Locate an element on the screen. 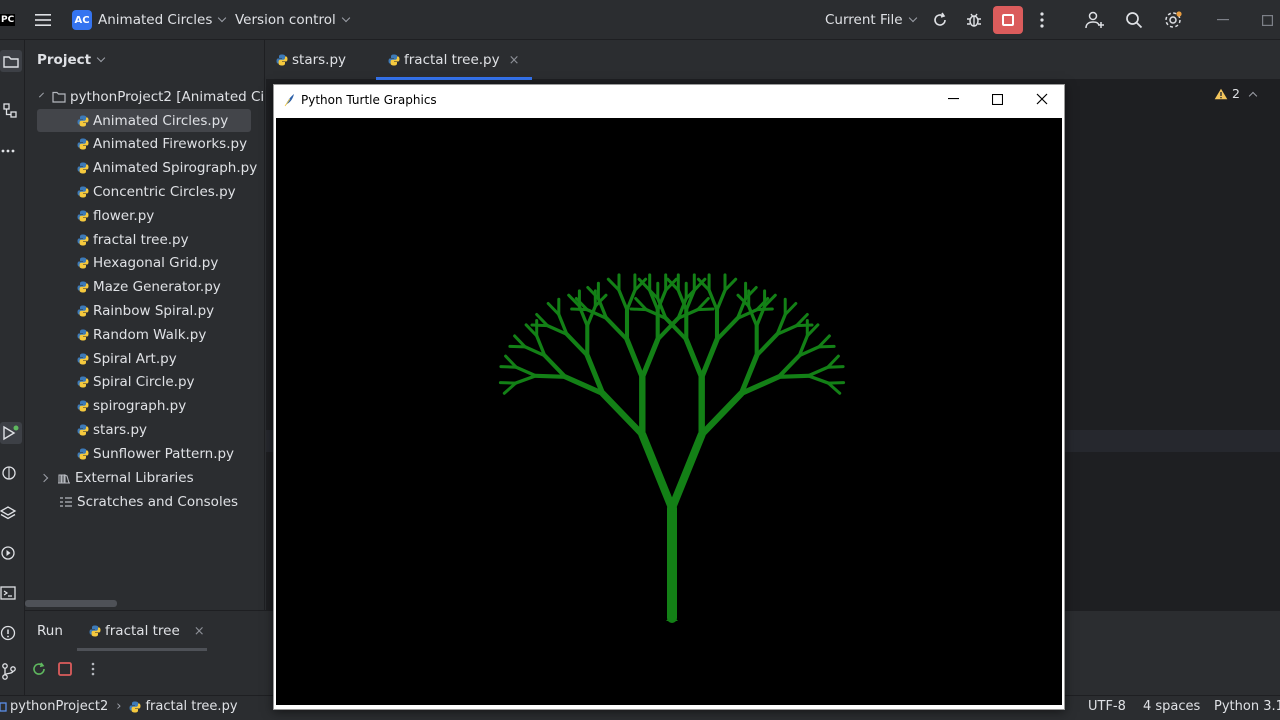  hamburger-menu-icon is located at coordinates (43, 20).